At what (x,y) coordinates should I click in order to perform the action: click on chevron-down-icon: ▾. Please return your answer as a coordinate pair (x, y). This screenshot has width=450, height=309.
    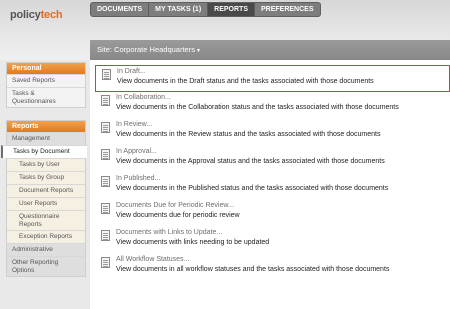
    Looking at the image, I should click on (198, 51).